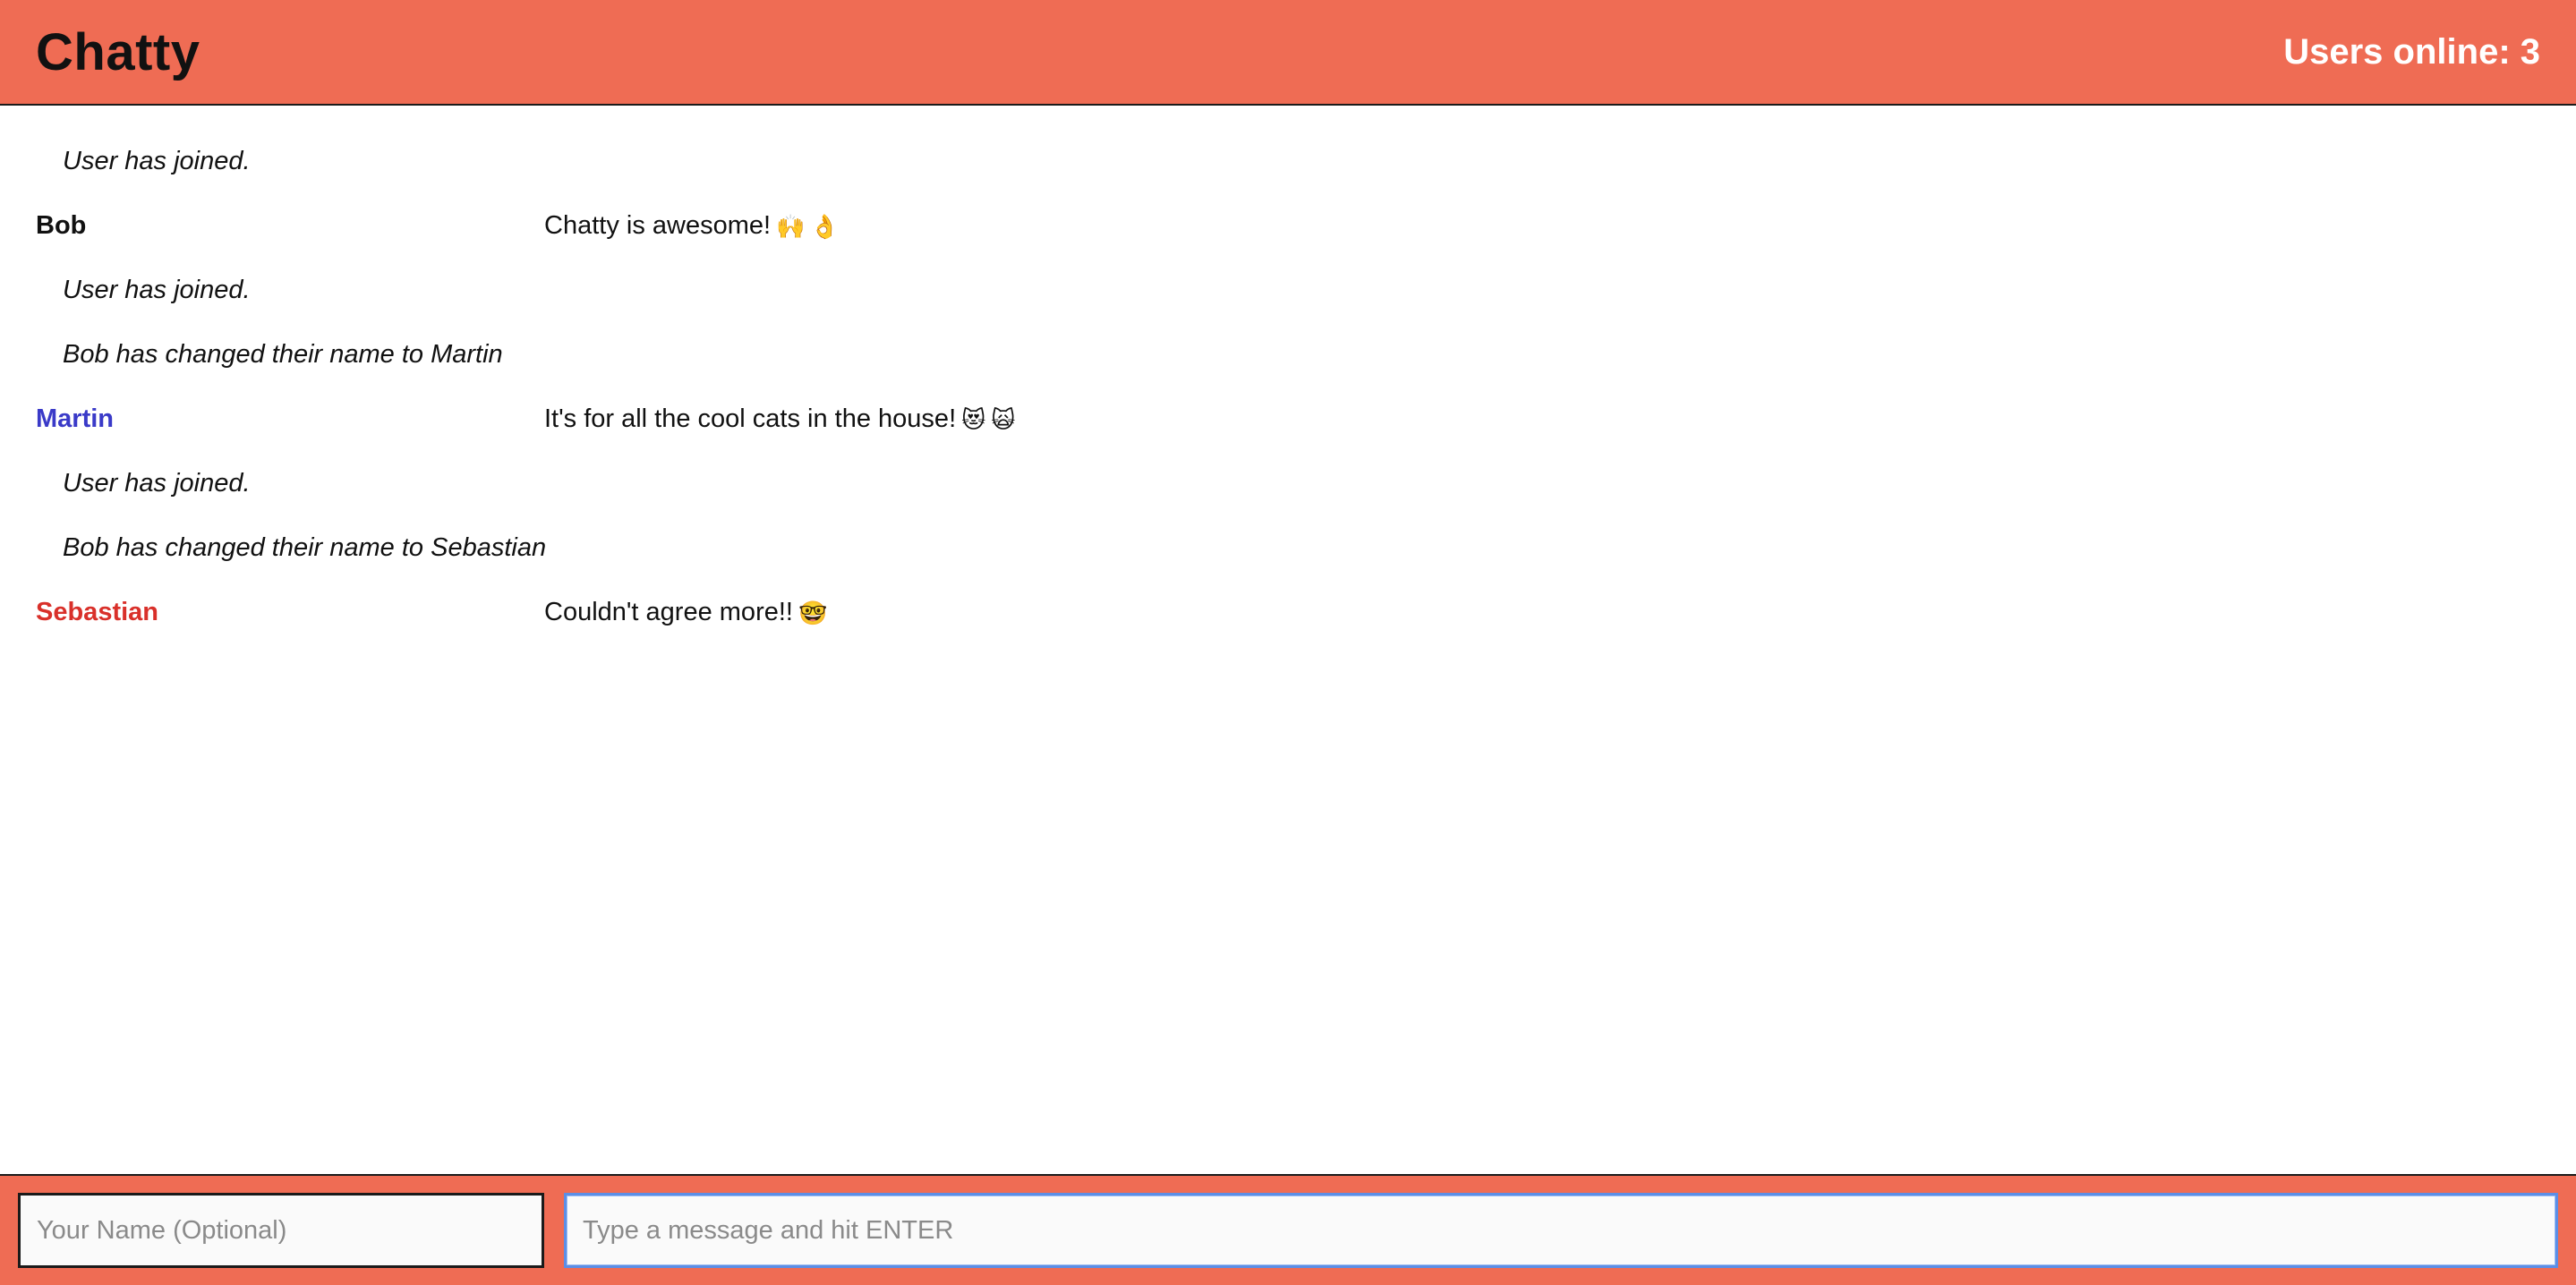 The image size is (2576, 1285). I want to click on emoji-icon: 😻, so click(973, 419).